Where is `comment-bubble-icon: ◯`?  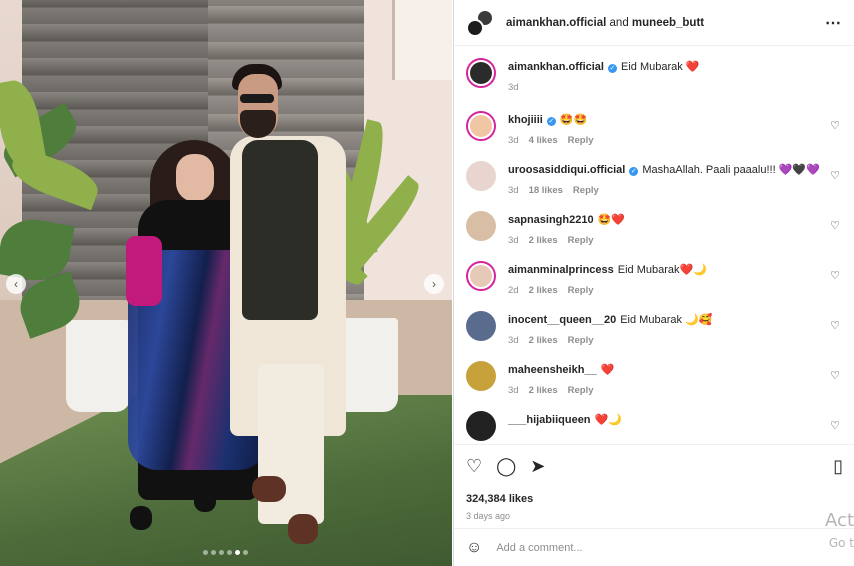
comment-bubble-icon: ◯ is located at coordinates (506, 466).